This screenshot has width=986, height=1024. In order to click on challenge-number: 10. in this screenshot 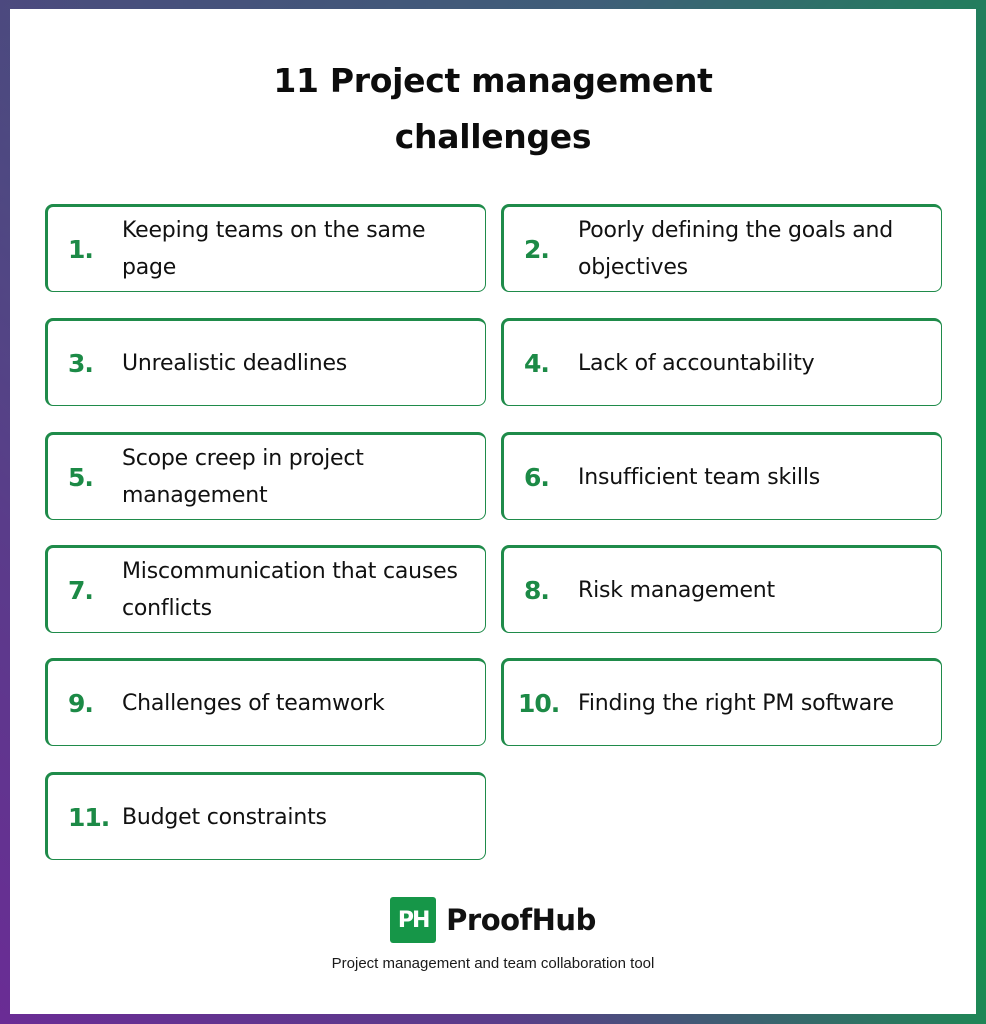, I will do `click(539, 703)`.